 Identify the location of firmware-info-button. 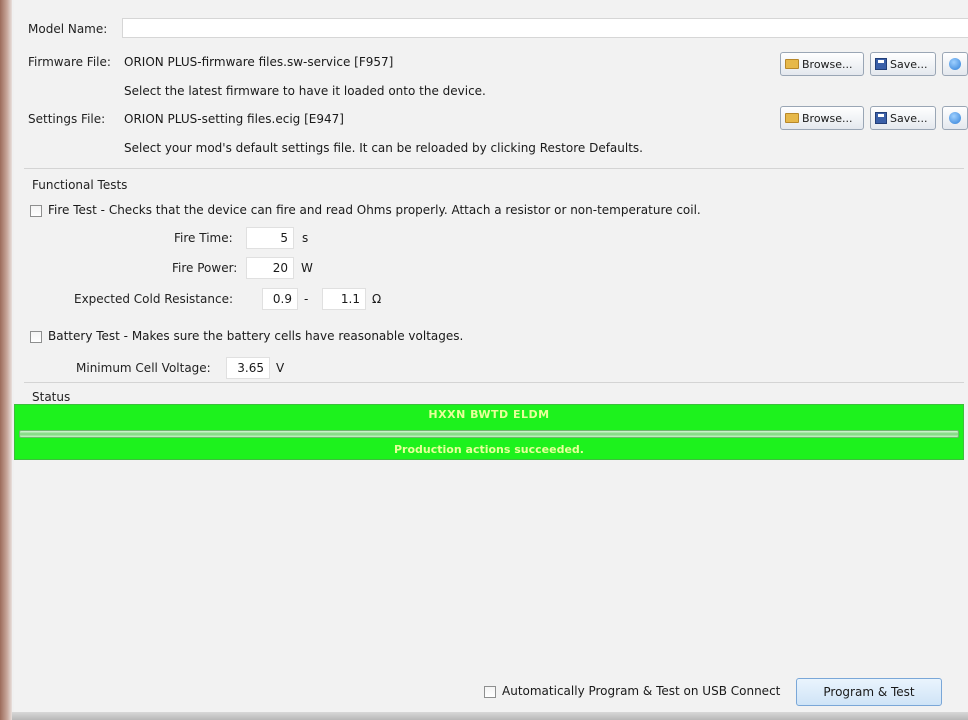
(955, 64).